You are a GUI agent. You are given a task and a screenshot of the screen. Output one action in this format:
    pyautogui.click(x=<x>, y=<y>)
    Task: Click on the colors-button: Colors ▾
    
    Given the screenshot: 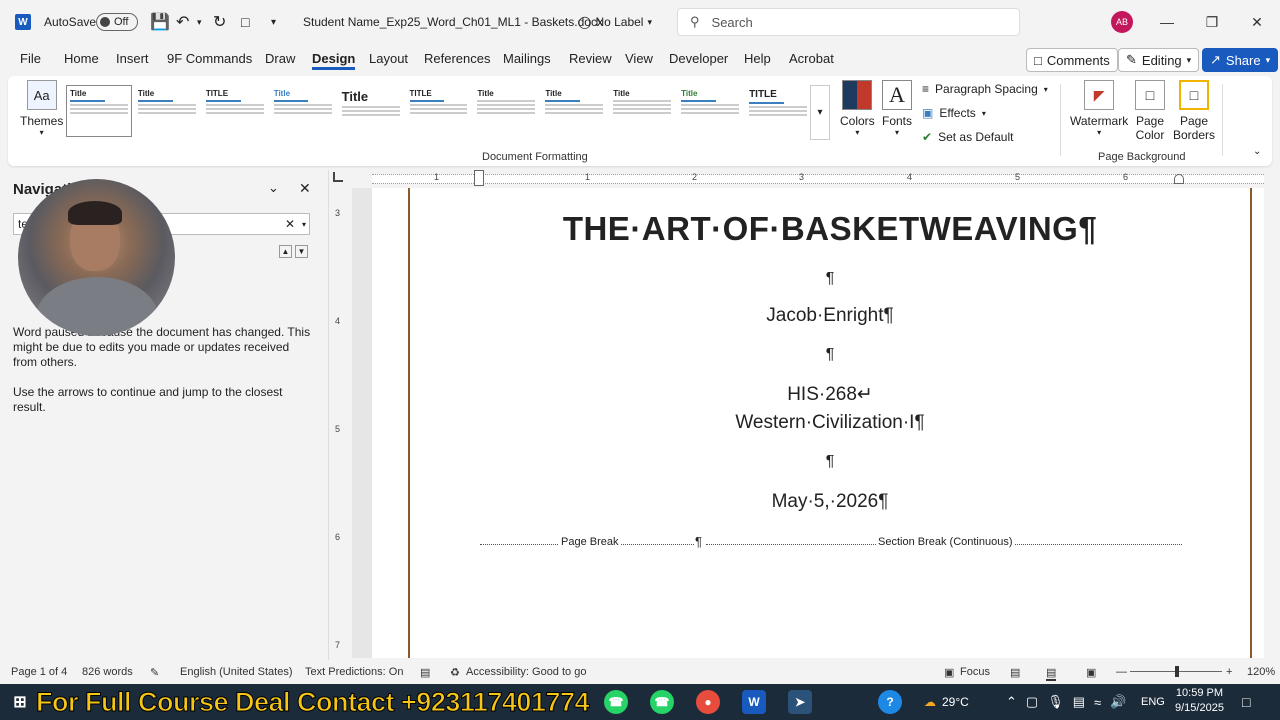 What is the action you would take?
    pyautogui.click(x=857, y=108)
    